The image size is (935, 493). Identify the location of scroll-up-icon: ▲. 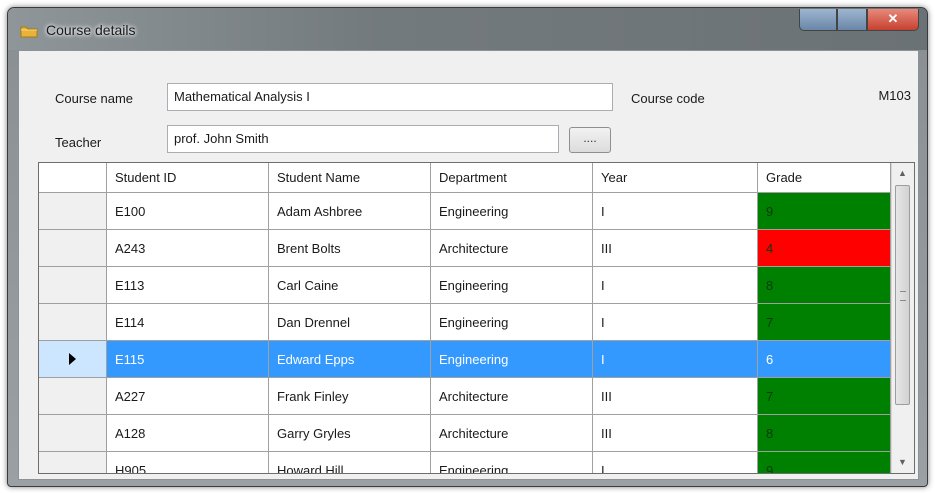
(902, 173).